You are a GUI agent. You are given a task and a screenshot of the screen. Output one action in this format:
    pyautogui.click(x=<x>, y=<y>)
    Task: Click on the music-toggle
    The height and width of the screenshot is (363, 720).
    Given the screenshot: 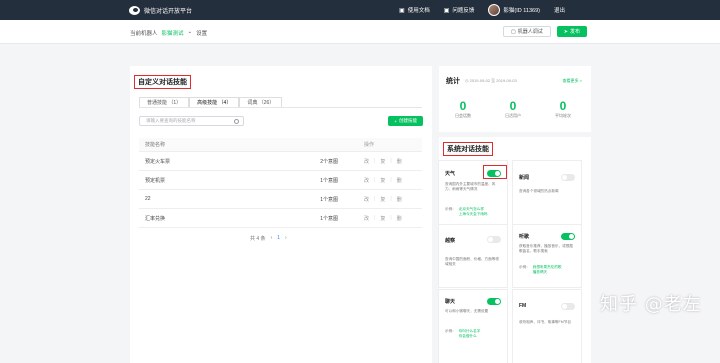 What is the action you would take?
    pyautogui.click(x=568, y=236)
    